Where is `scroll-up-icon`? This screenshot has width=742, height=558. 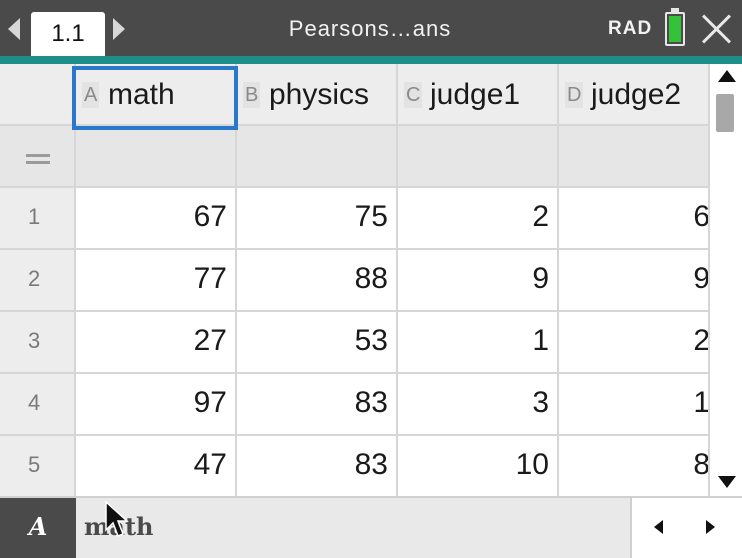 scroll-up-icon is located at coordinates (727, 76).